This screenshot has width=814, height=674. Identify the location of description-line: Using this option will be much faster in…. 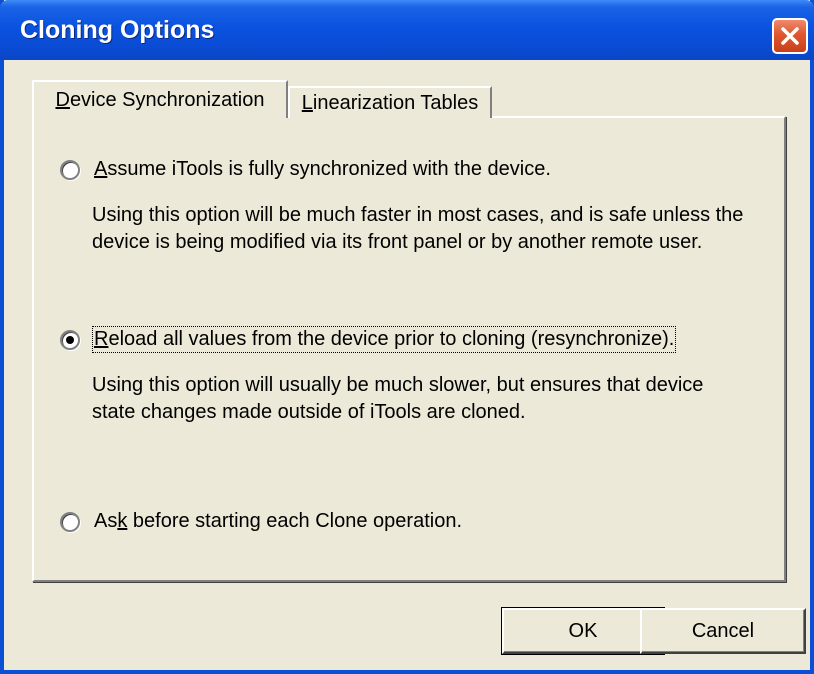
(418, 215).